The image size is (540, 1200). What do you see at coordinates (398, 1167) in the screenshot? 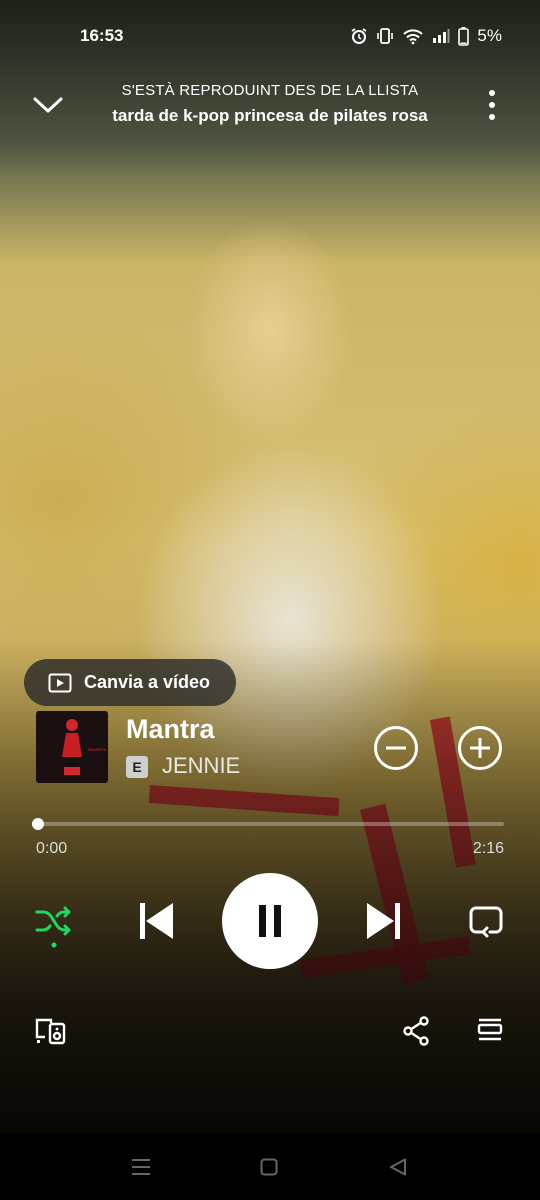
I see `back-icon` at bounding box center [398, 1167].